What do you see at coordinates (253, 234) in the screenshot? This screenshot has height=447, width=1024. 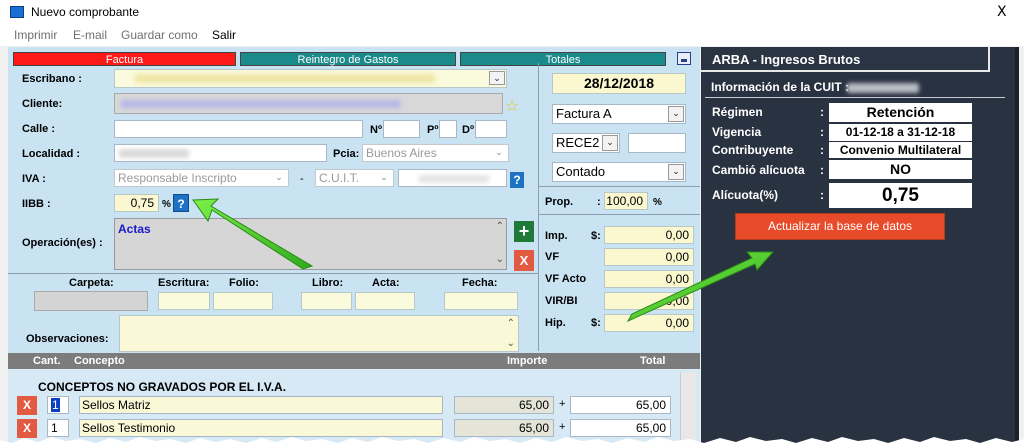 I see `arrow-to-iibb-icon` at bounding box center [253, 234].